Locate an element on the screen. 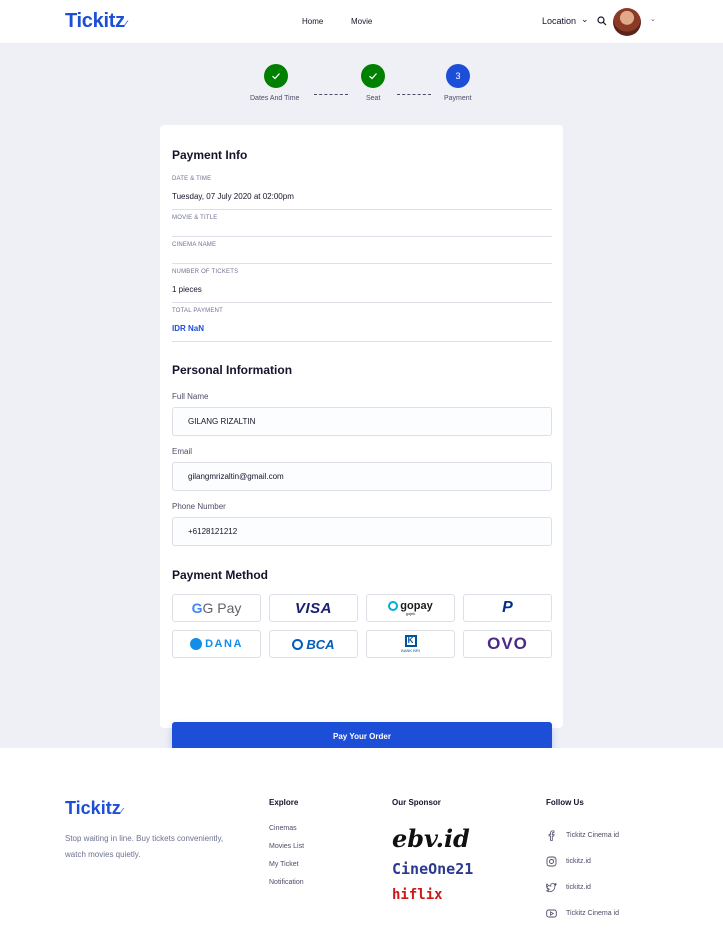 This screenshot has width=723, height=945. step-1-label: Dates And Time is located at coordinates (275, 98).